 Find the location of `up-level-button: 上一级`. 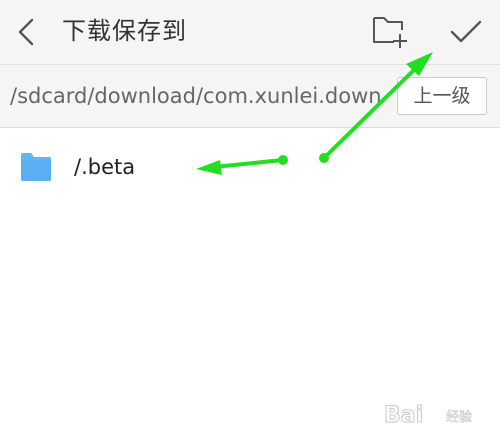

up-level-button: 上一级 is located at coordinates (442, 96).